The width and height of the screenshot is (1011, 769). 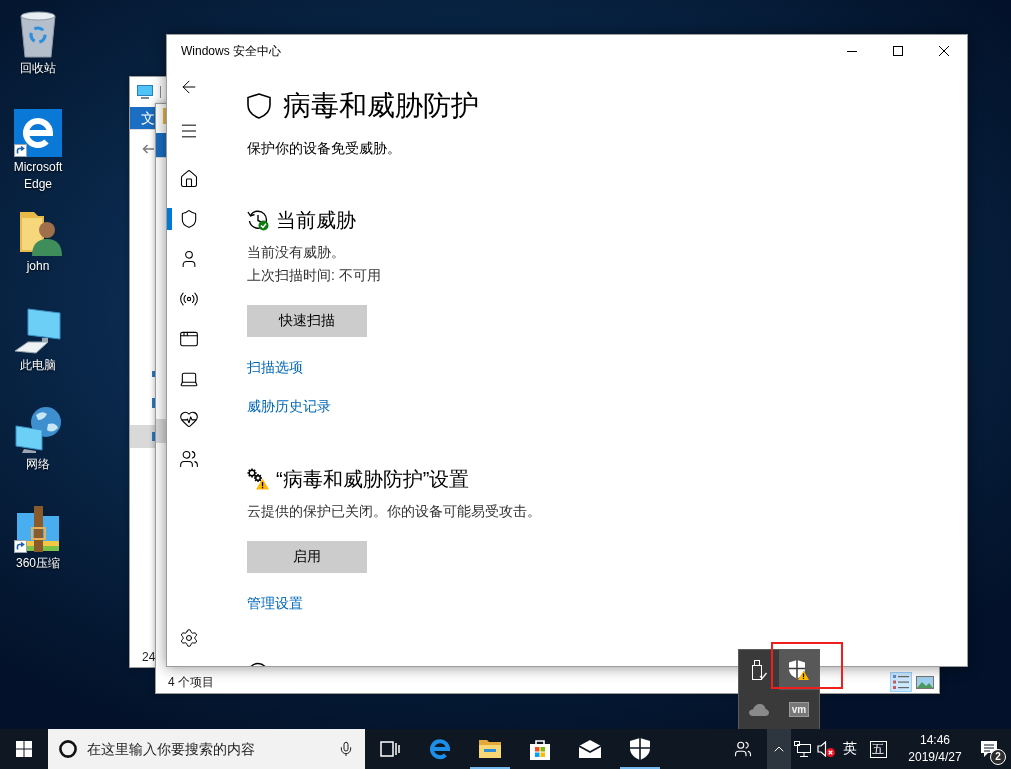 I want to click on message-icon, so click(x=989, y=749).